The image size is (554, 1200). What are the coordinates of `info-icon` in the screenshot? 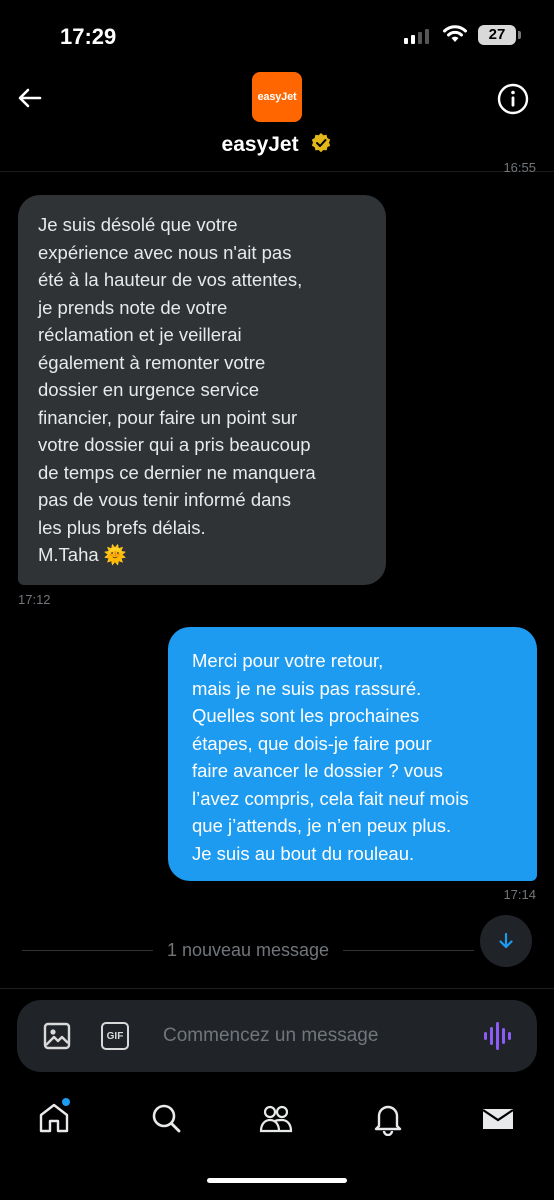 It's located at (513, 99).